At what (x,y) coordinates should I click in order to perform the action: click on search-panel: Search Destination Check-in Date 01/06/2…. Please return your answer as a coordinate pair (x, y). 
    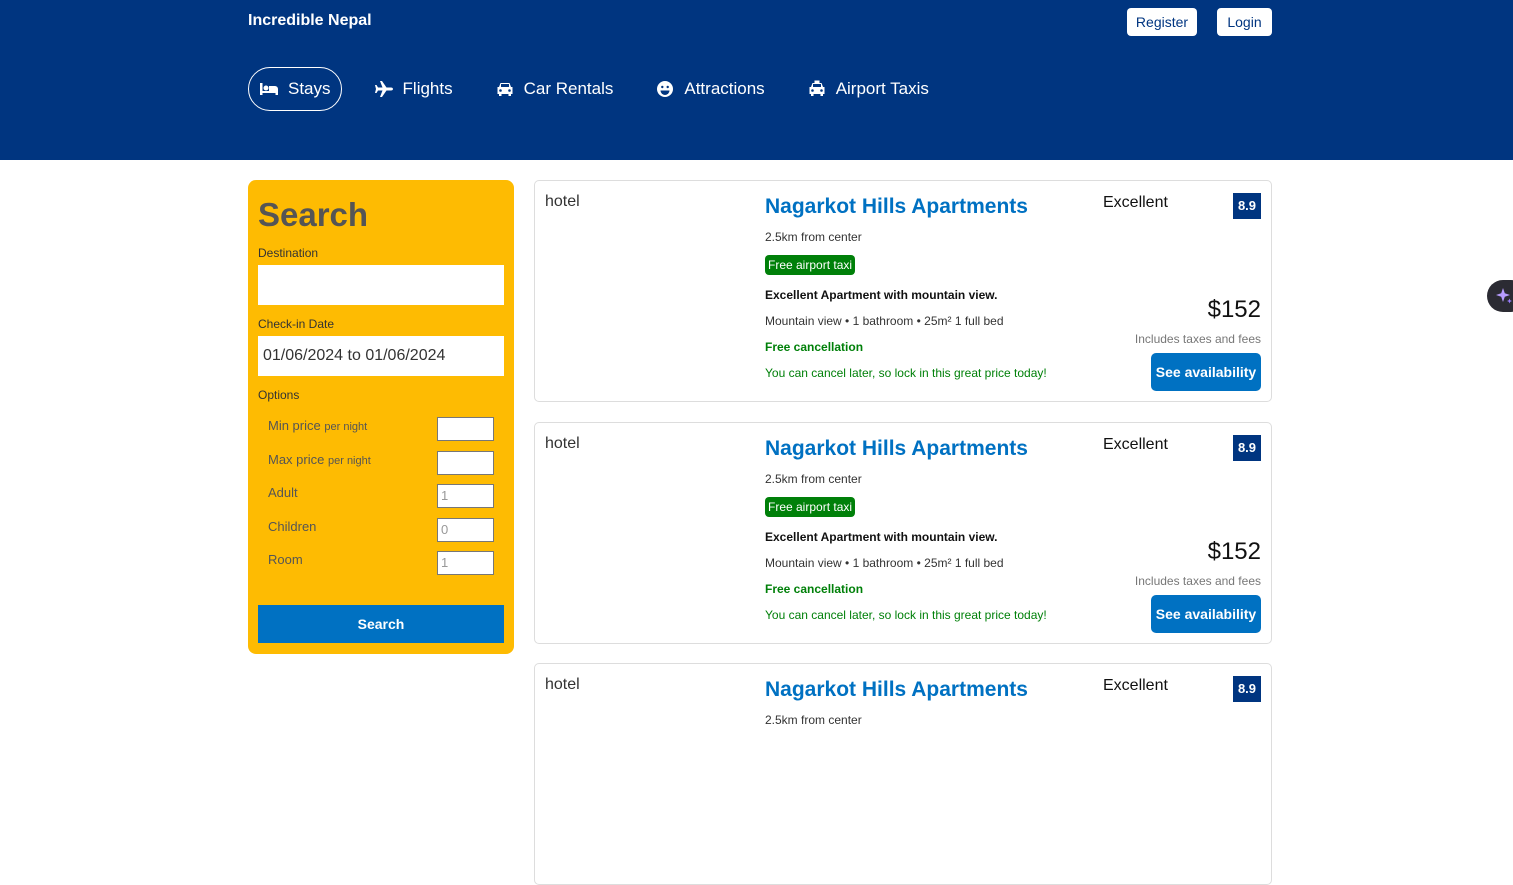
    Looking at the image, I should click on (381, 417).